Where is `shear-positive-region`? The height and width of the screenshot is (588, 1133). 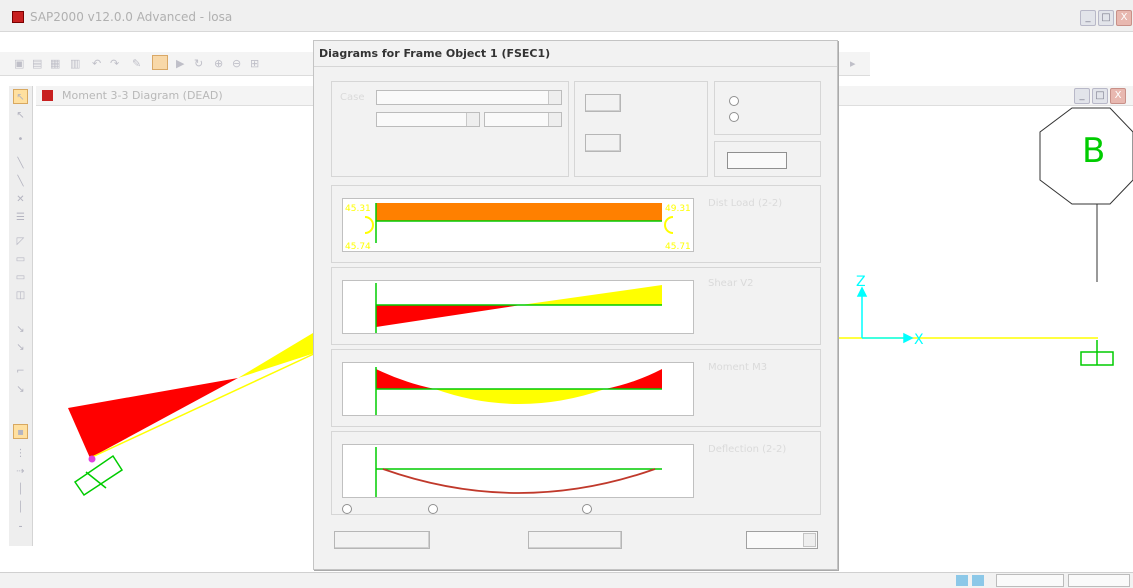 shear-positive-region is located at coordinates (591, 295).